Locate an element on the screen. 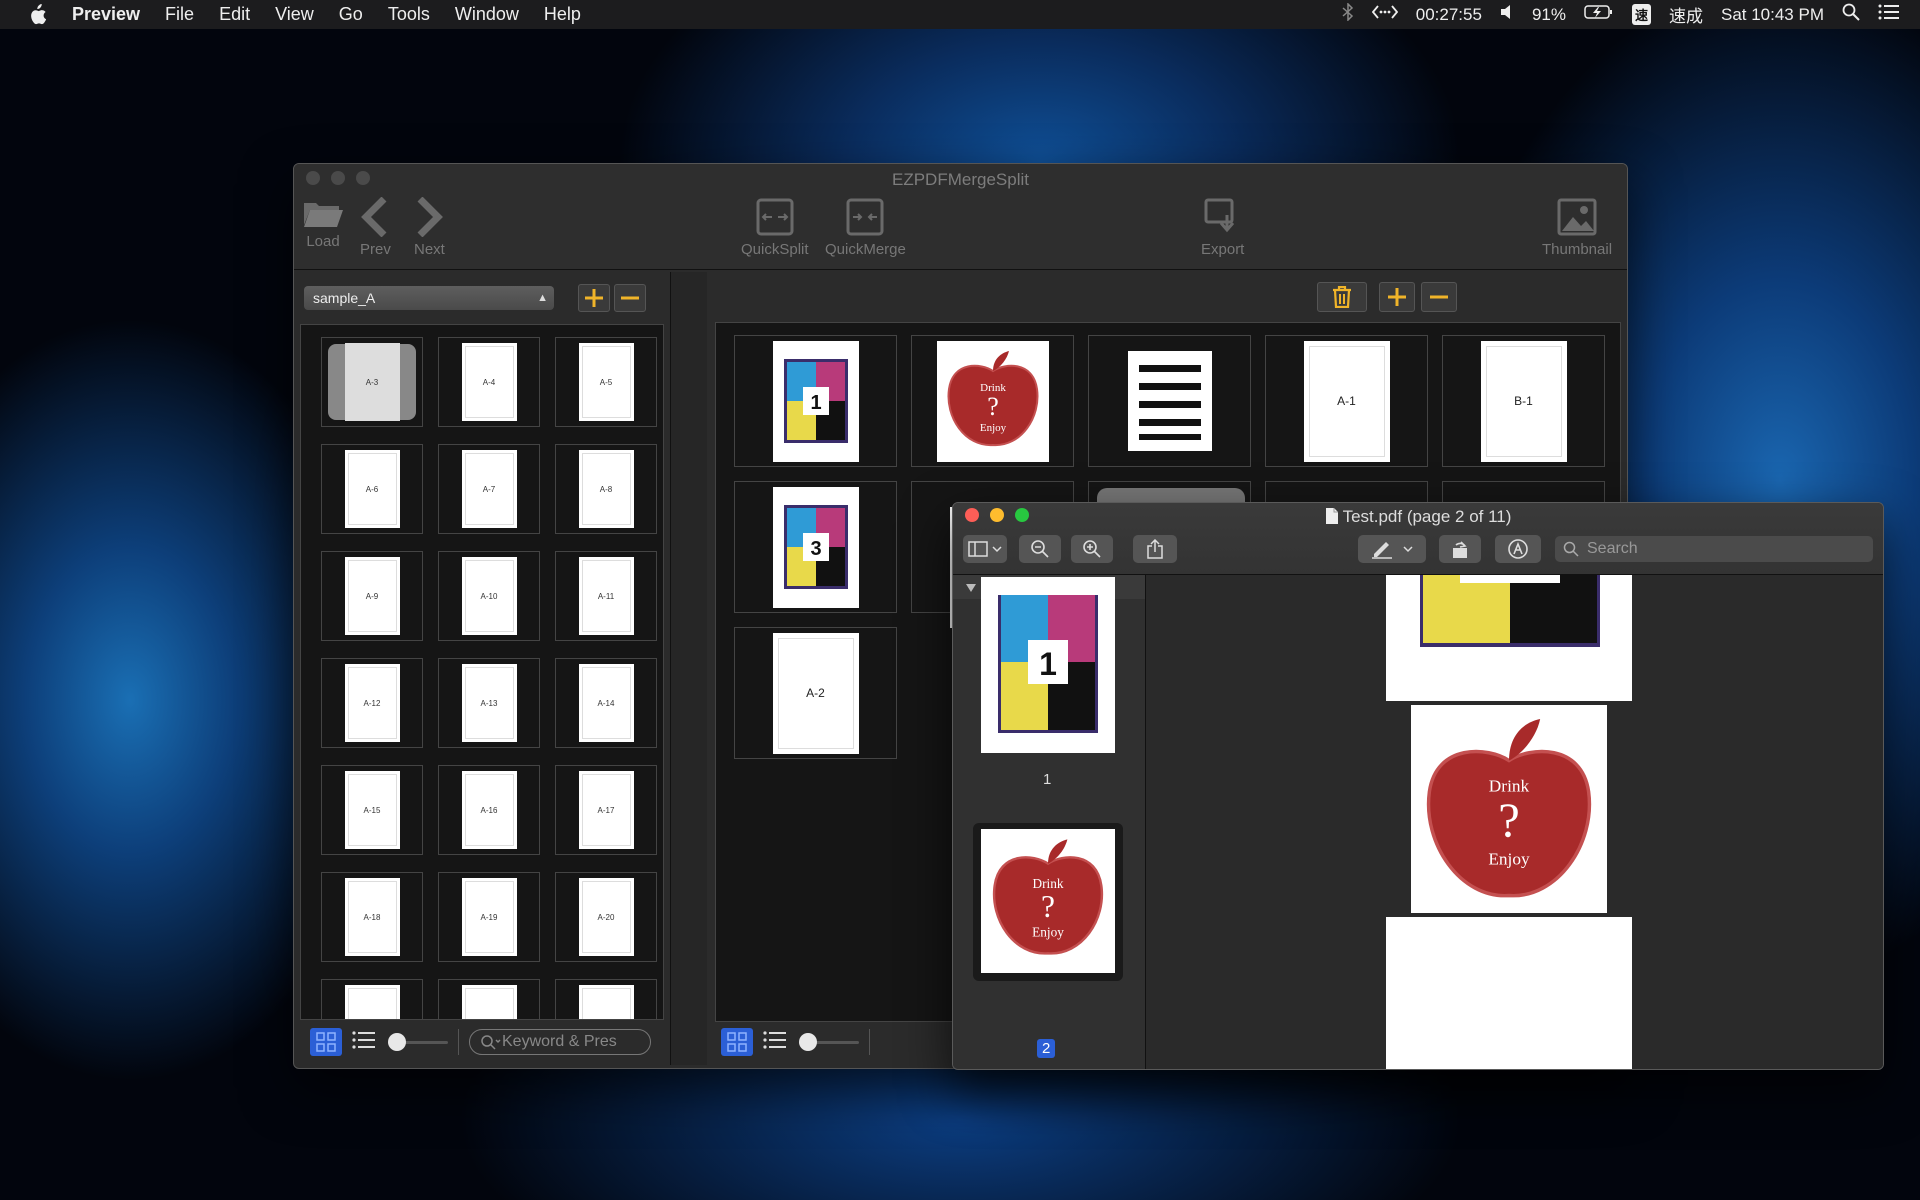 Image resolution: width=1920 pixels, height=1200 pixels. source-page-cell: A-6 is located at coordinates (372, 489).